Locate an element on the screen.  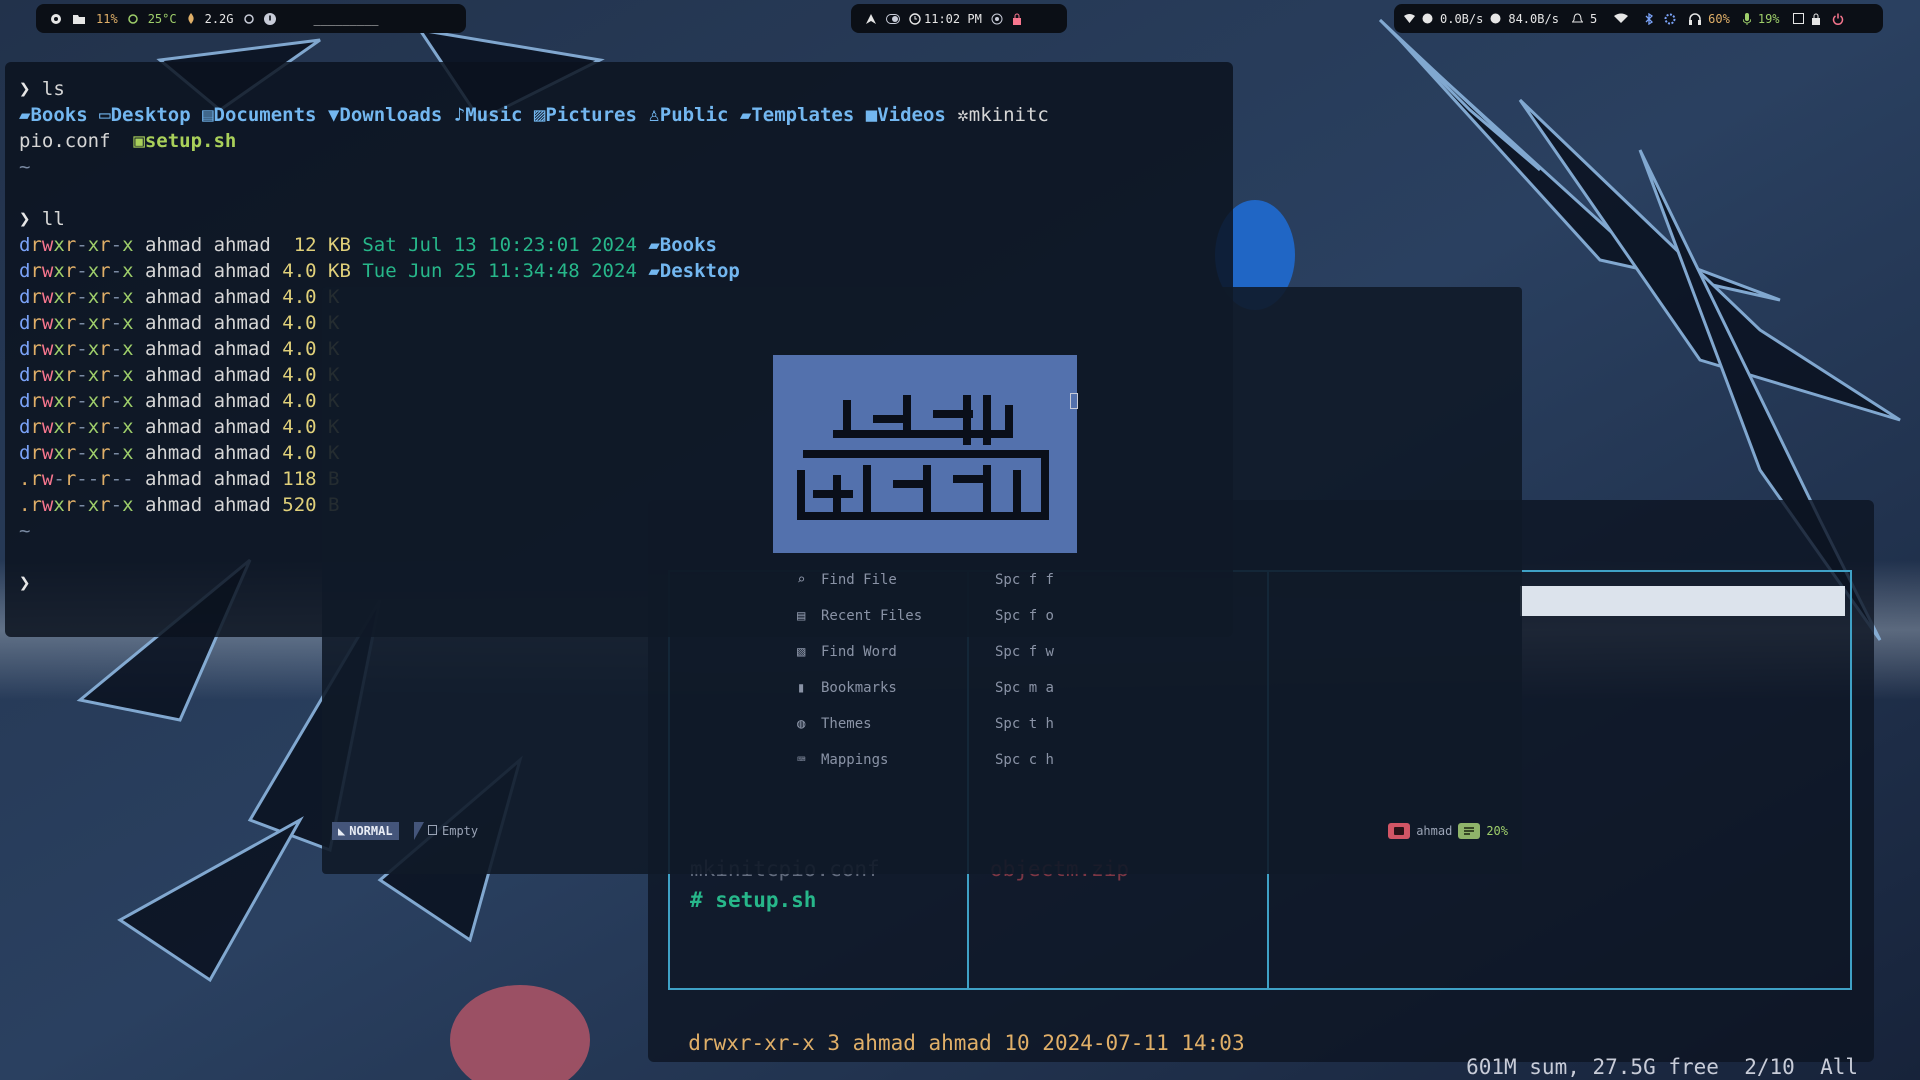
info-icon is located at coordinates (269, 18).